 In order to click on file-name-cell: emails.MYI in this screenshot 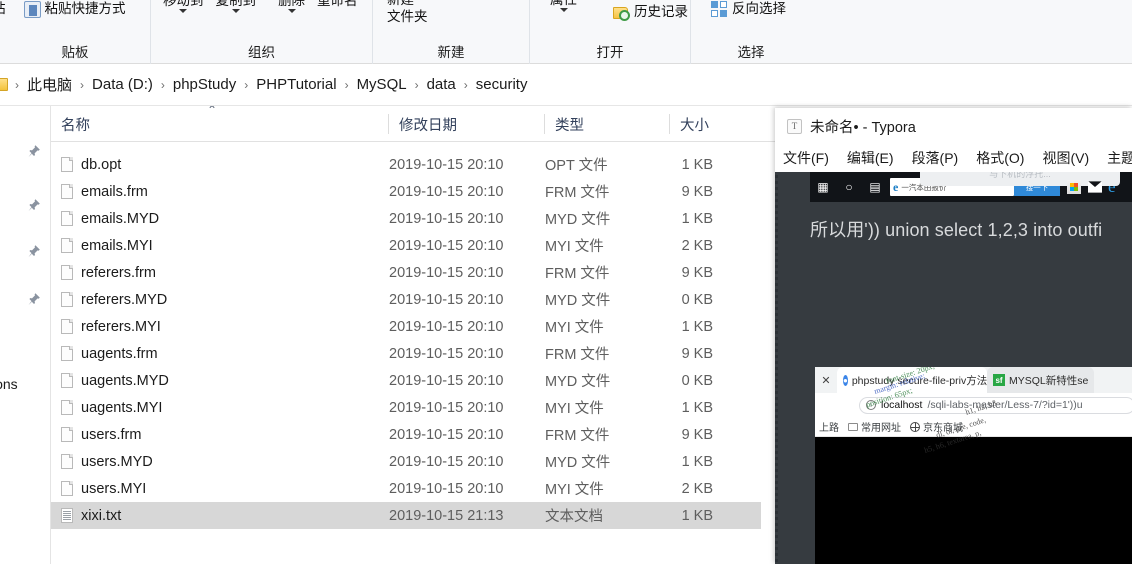, I will do `click(107, 246)`.